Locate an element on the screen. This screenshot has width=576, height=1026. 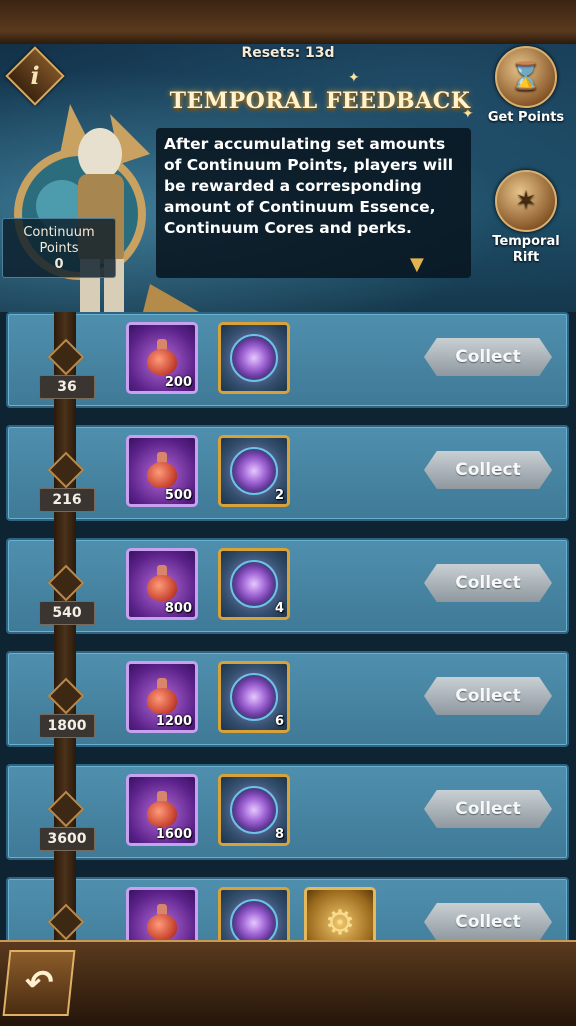
top-bar is located at coordinates (288, 23).